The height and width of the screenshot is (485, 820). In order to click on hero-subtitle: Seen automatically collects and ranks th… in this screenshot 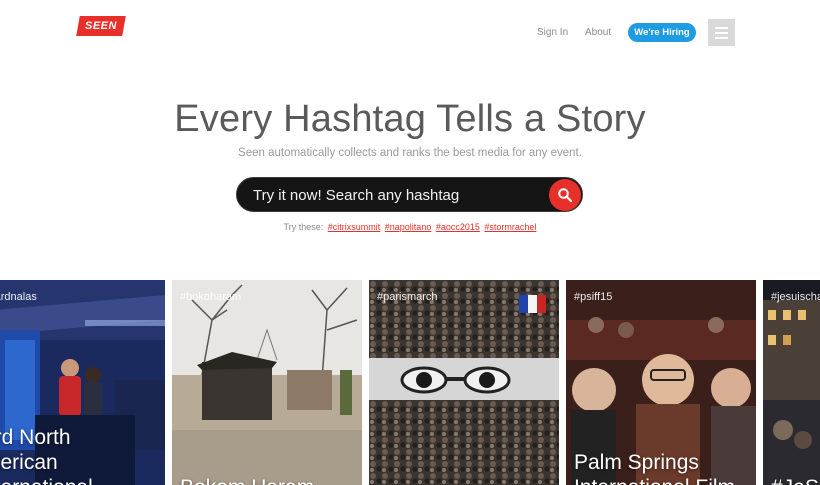, I will do `click(410, 153)`.